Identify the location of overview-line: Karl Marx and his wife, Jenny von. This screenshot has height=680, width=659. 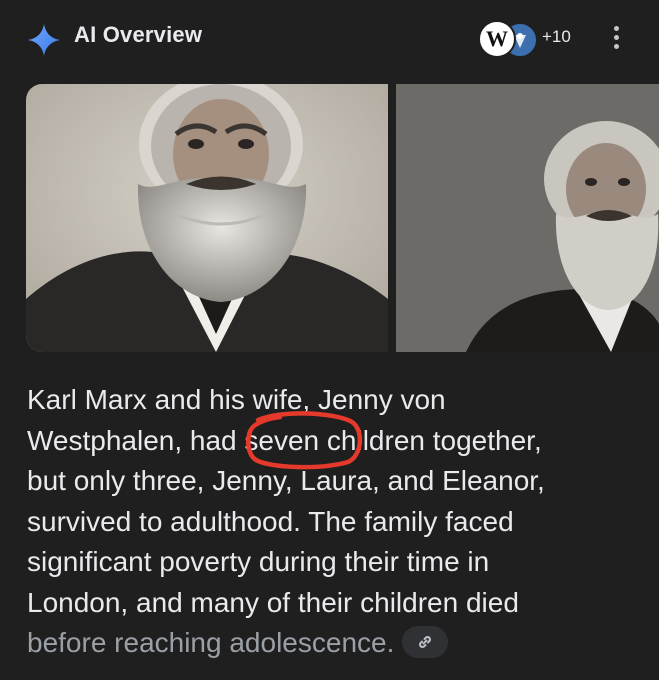
(236, 399).